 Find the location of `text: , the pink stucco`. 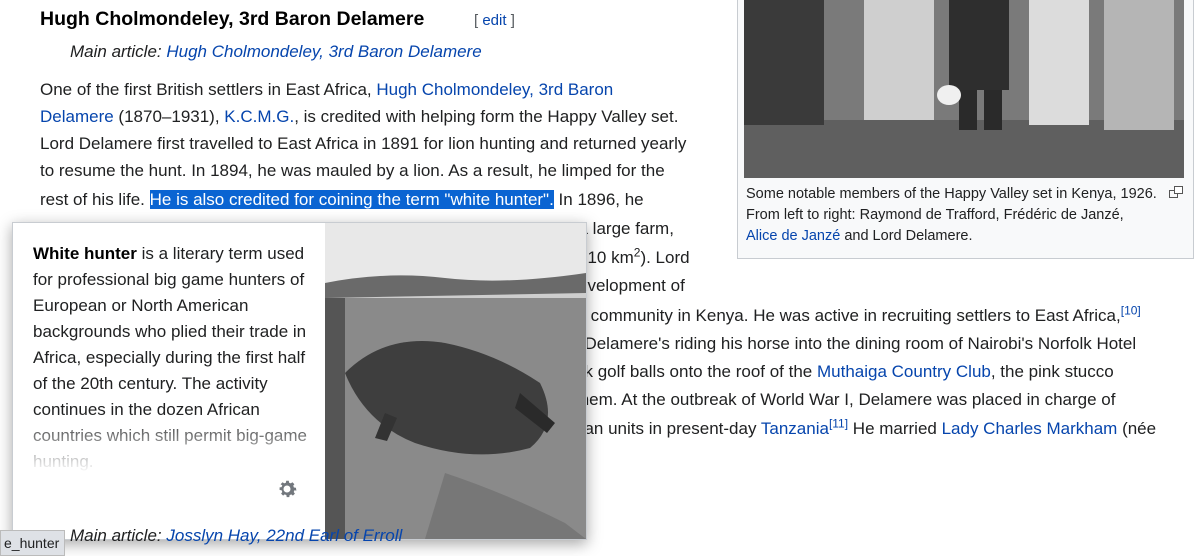

text: , the pink stucco is located at coordinates (1052, 371).